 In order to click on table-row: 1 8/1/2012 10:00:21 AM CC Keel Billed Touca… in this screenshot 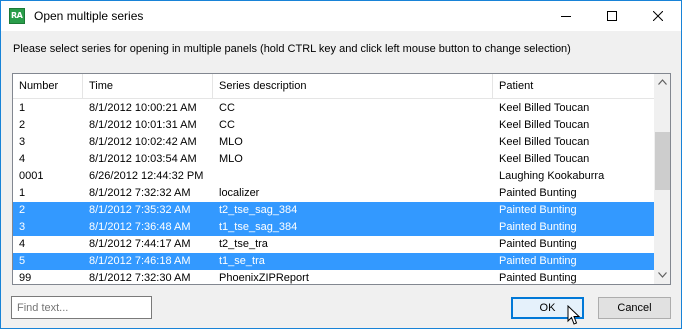, I will do `click(333, 108)`.